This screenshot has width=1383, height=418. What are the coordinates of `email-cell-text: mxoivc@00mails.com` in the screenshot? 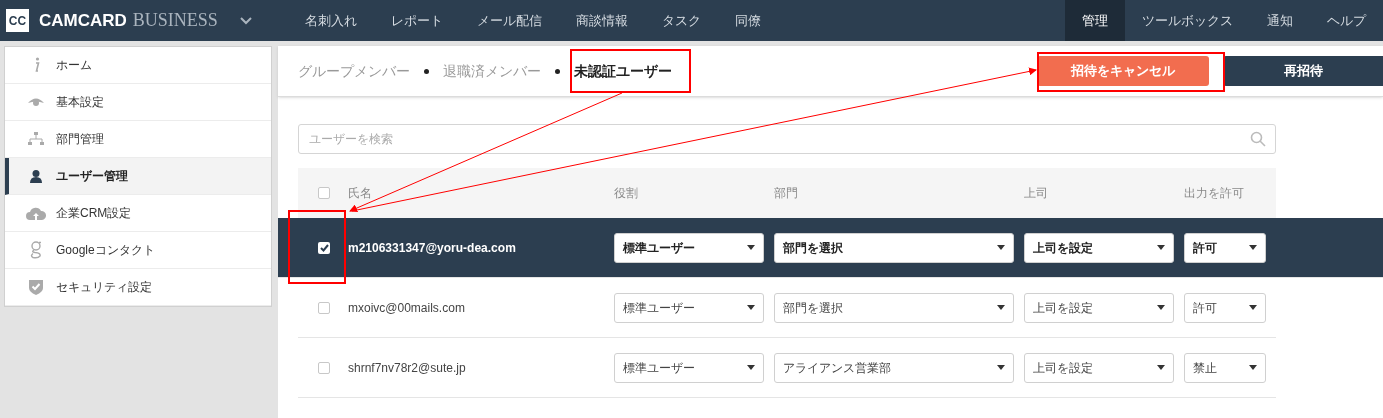 It's located at (406, 308).